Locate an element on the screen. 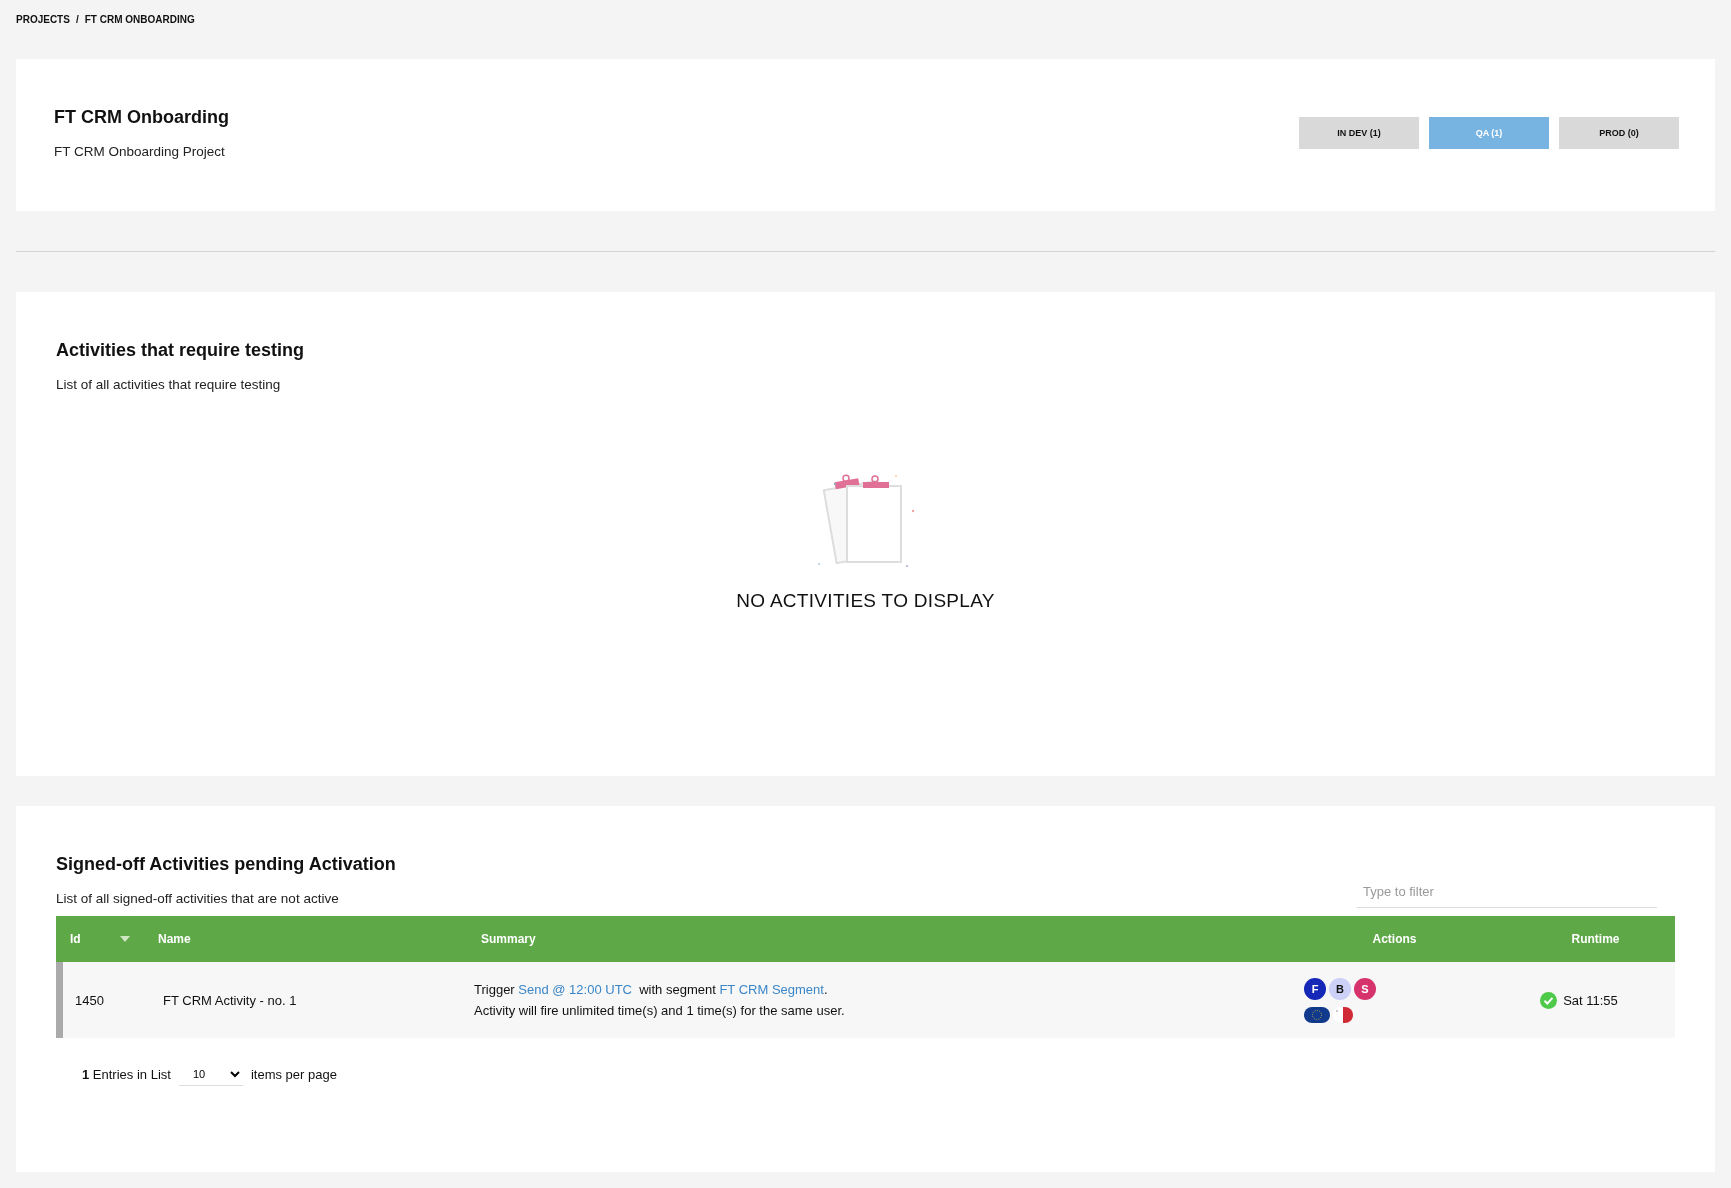 This screenshot has height=1188, width=1731. section-subtitle: List of all activities that require testing is located at coordinates (169, 384).